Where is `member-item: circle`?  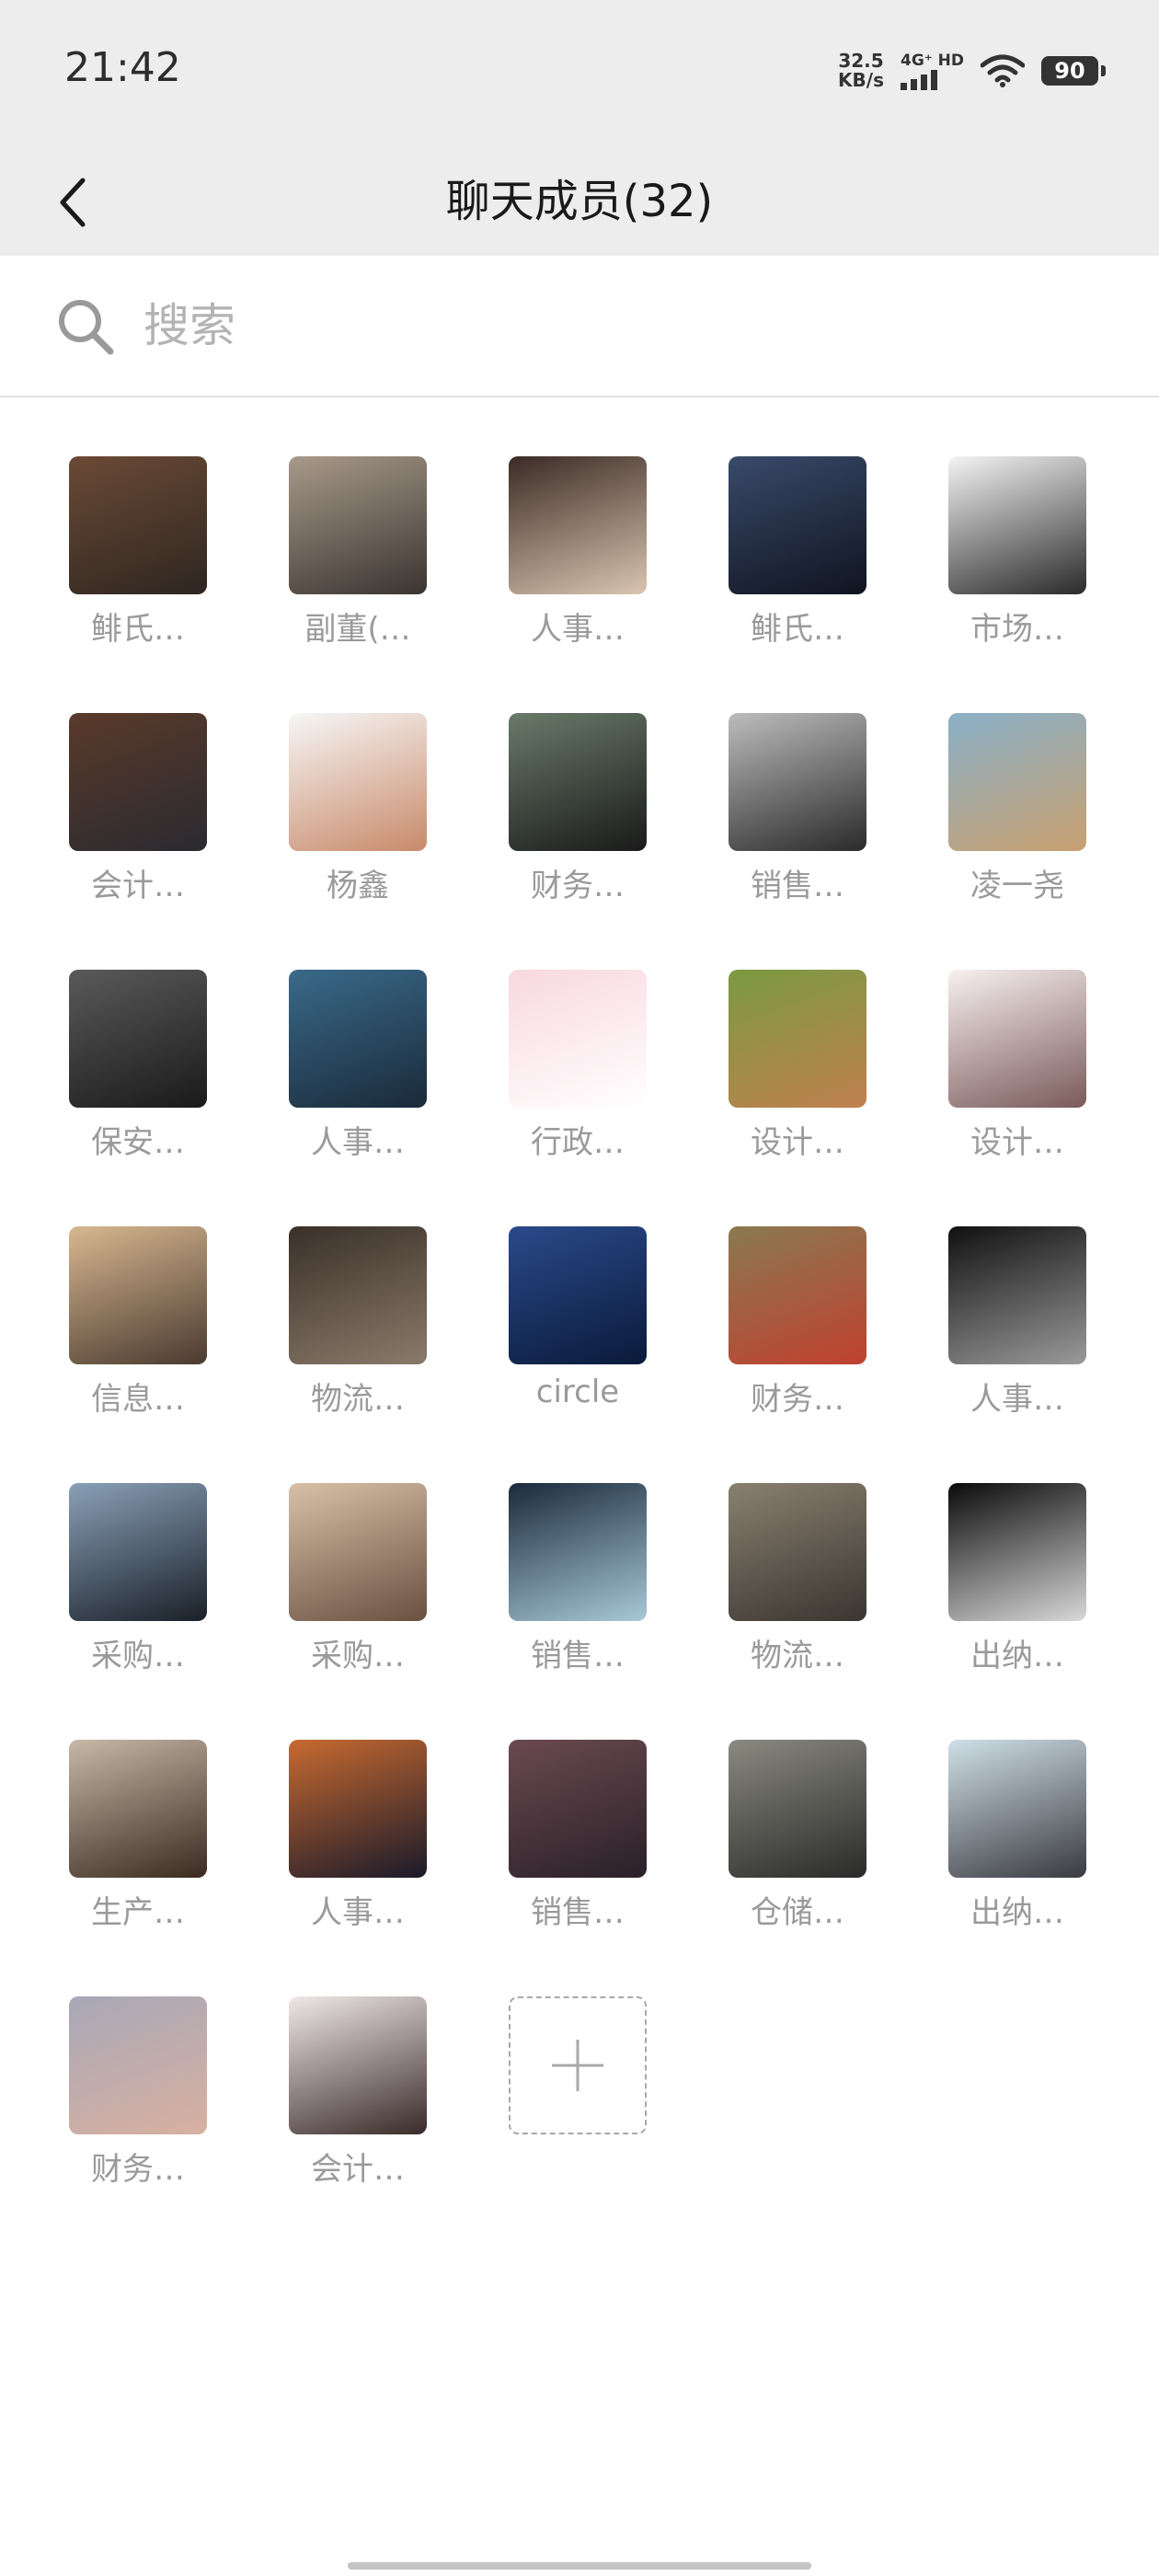 member-item: circle is located at coordinates (577, 1332).